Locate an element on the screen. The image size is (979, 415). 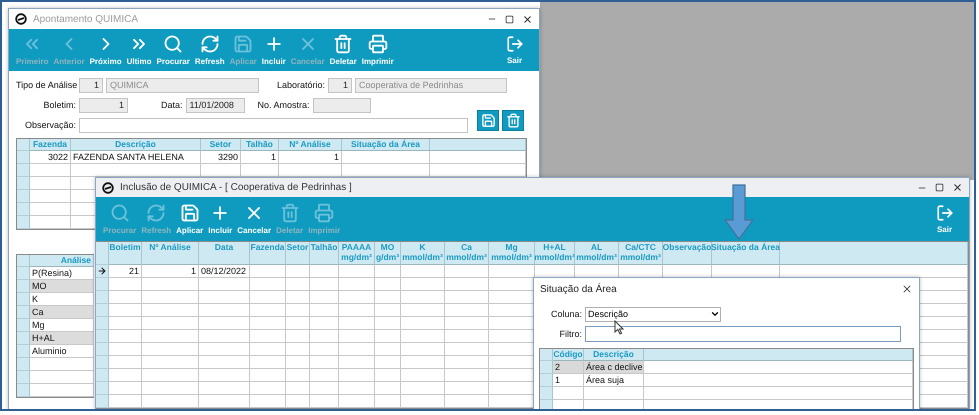
toolbar-button: Deletar is located at coordinates (343, 50).